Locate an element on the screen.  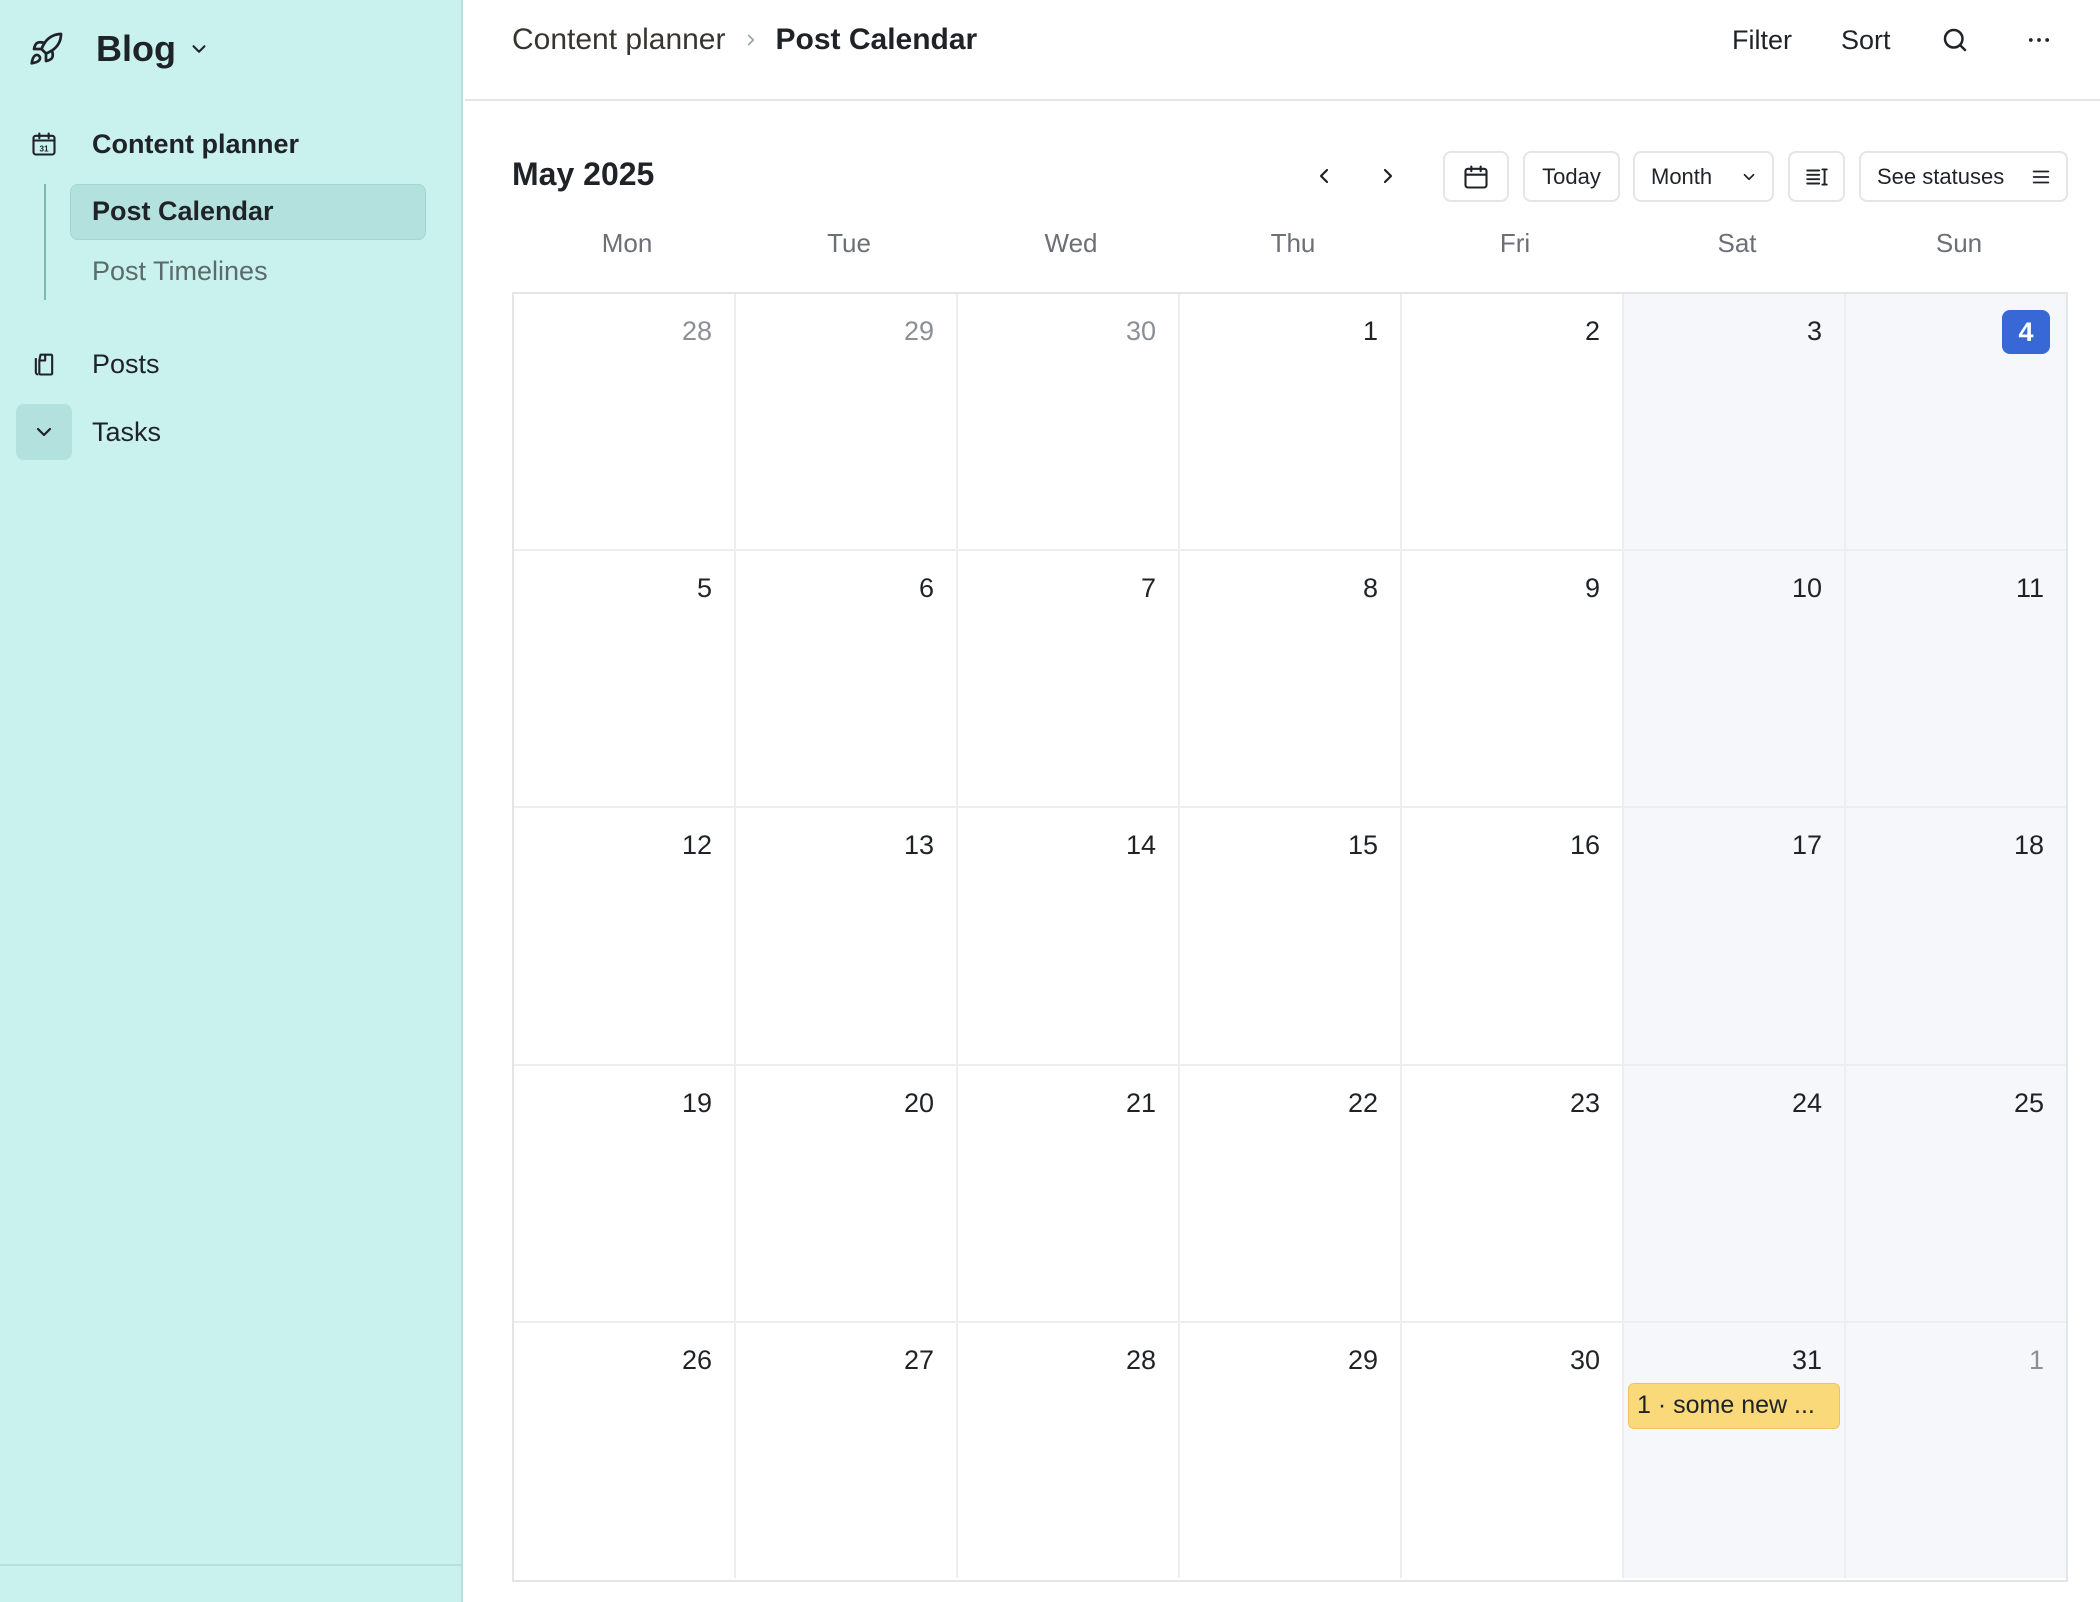
weekday-thu: Thu is located at coordinates (1293, 243).